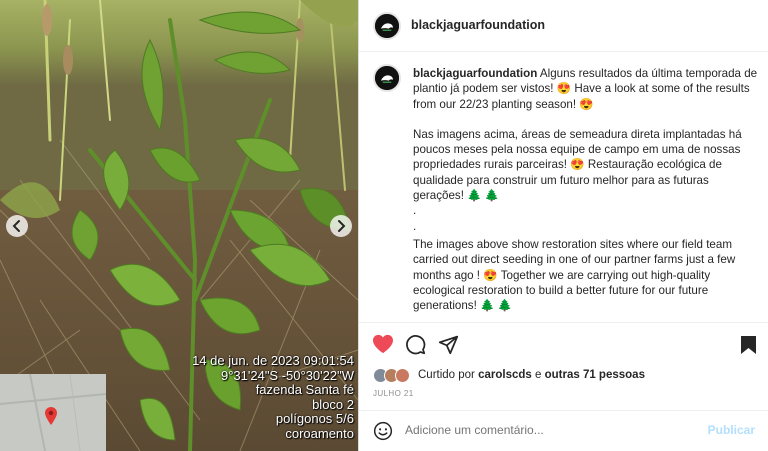 The width and height of the screenshot is (768, 451). Describe the element at coordinates (538, 375) in the screenshot. I see `likes-conjunction: e` at that location.